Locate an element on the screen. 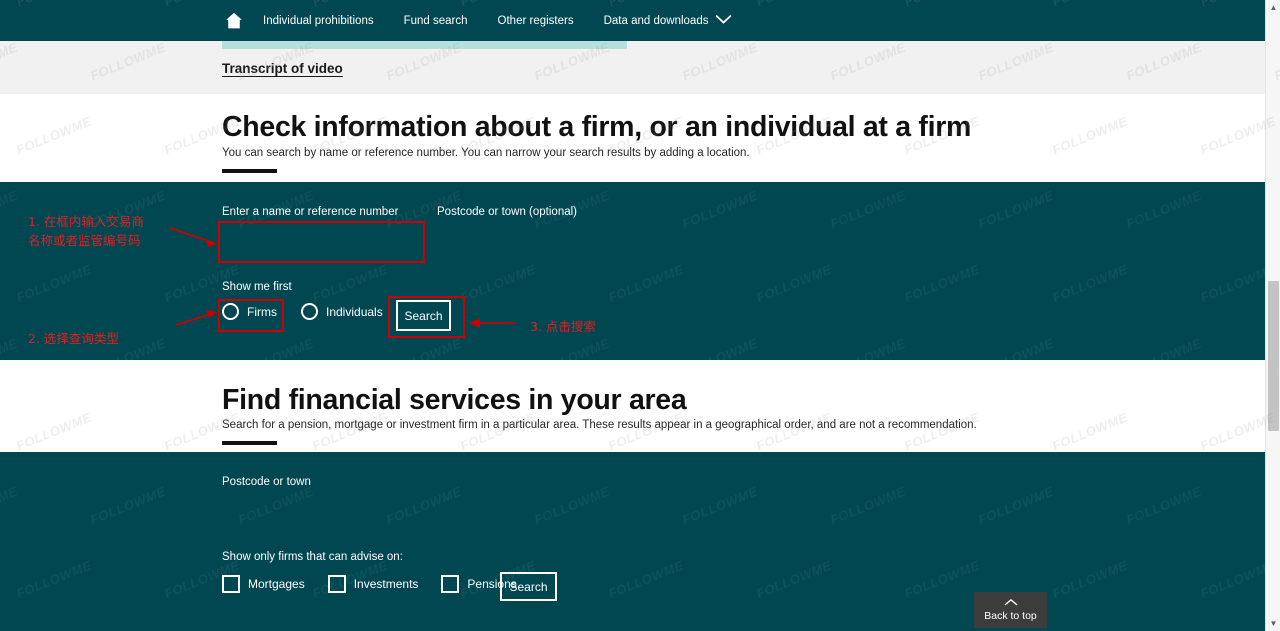  back-to-top-button: Back to top is located at coordinates (1010, 610).